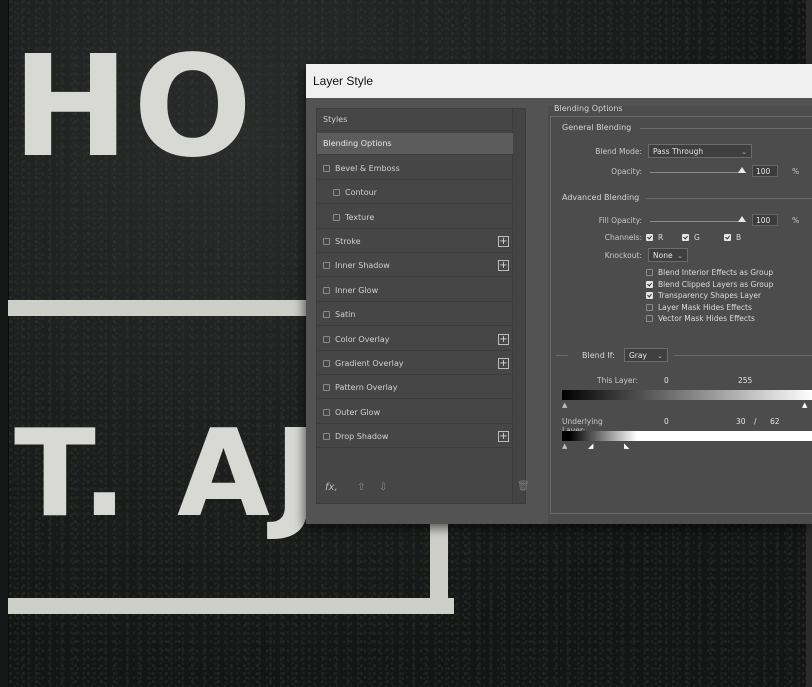 The height and width of the screenshot is (687, 812). Describe the element at coordinates (703, 295) in the screenshot. I see `option-transparency-shapes-layer: Transparency Shapes Layer` at that location.